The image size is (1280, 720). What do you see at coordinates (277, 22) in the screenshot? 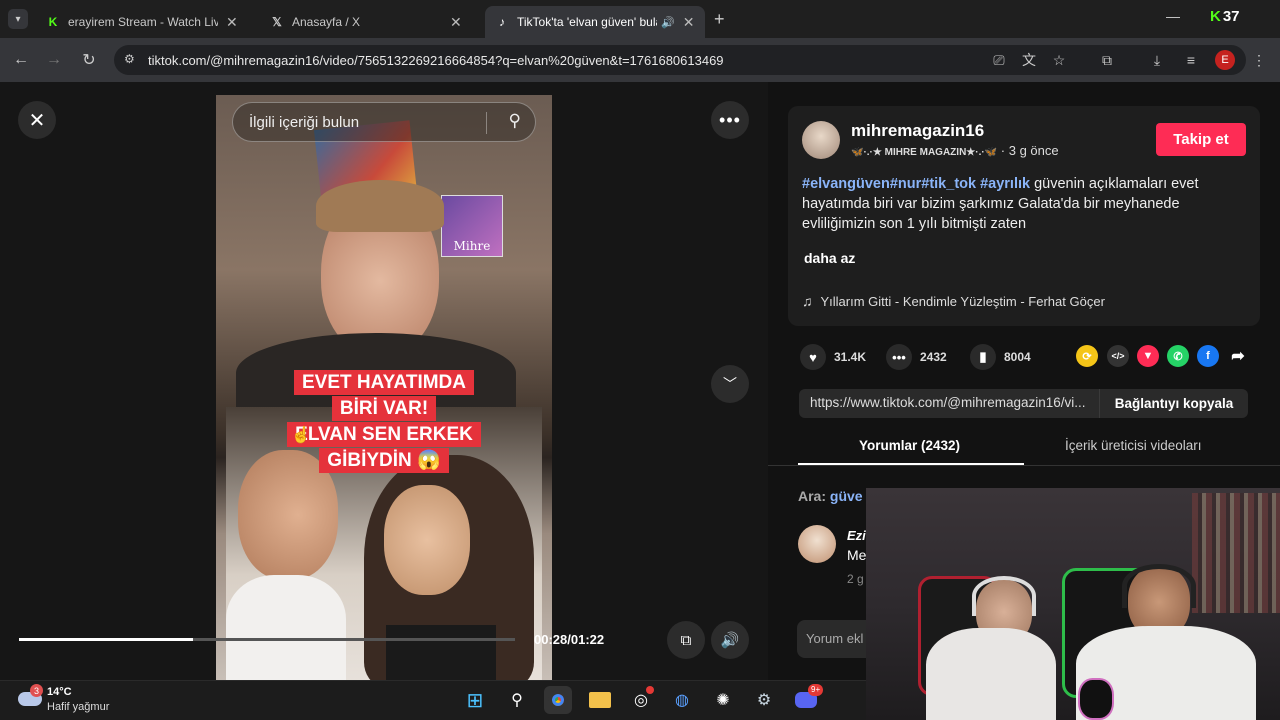
I see `x-icon: 𝕏` at bounding box center [277, 22].